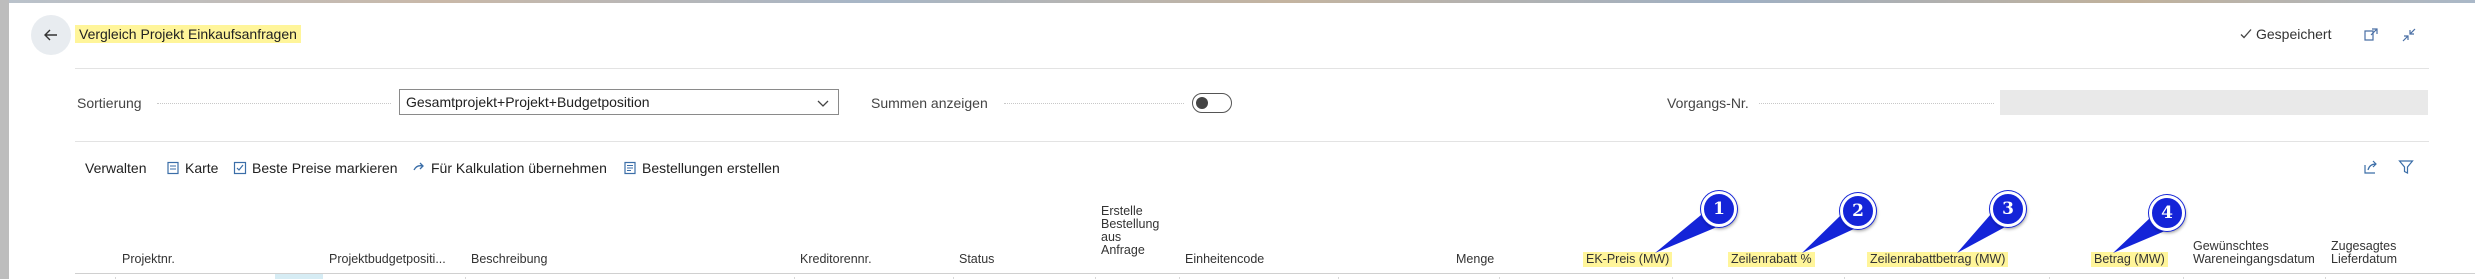  Describe the element at coordinates (2008, 209) in the screenshot. I see `annotation-badge: 3` at that location.